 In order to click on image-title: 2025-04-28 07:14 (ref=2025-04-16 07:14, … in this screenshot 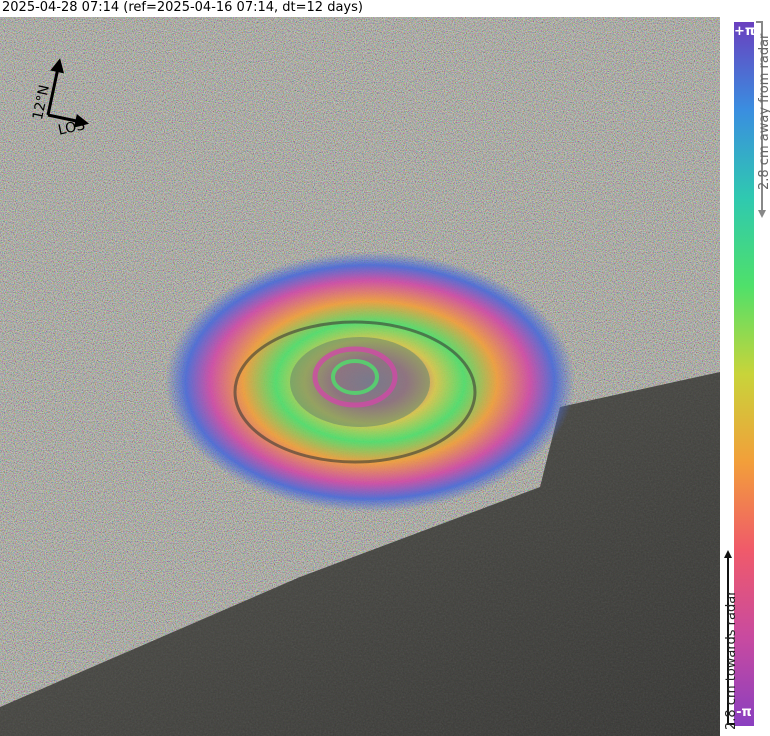, I will do `click(182, 7)`.